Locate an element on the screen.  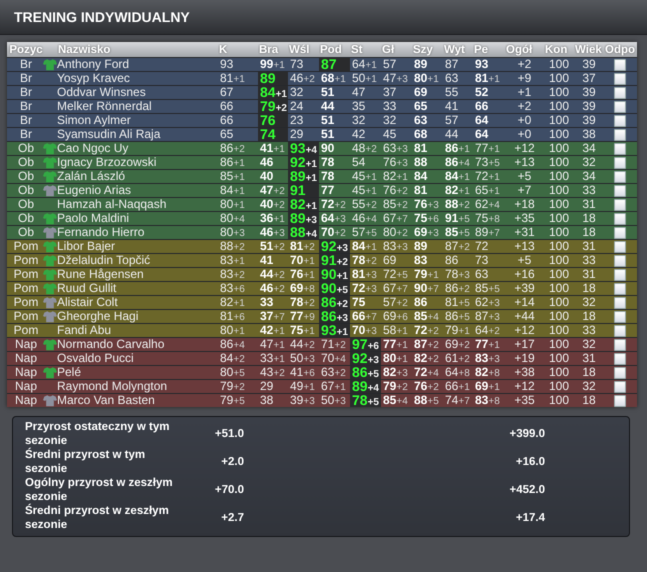
stat-cell-text: 76+3 is located at coordinates (426, 204).